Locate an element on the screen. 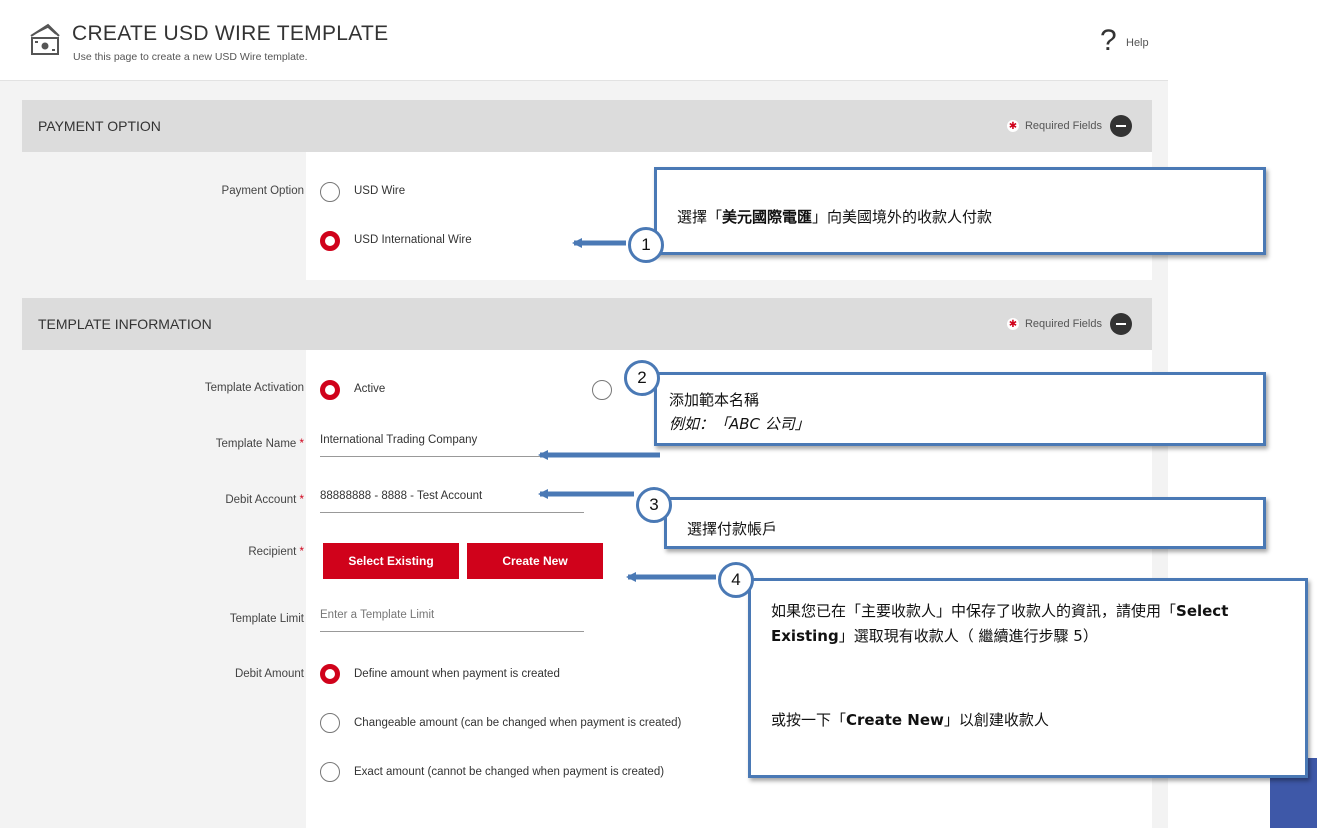 This screenshot has height=828, width=1317. radio-label-usd-wire: USD Wire is located at coordinates (380, 191).